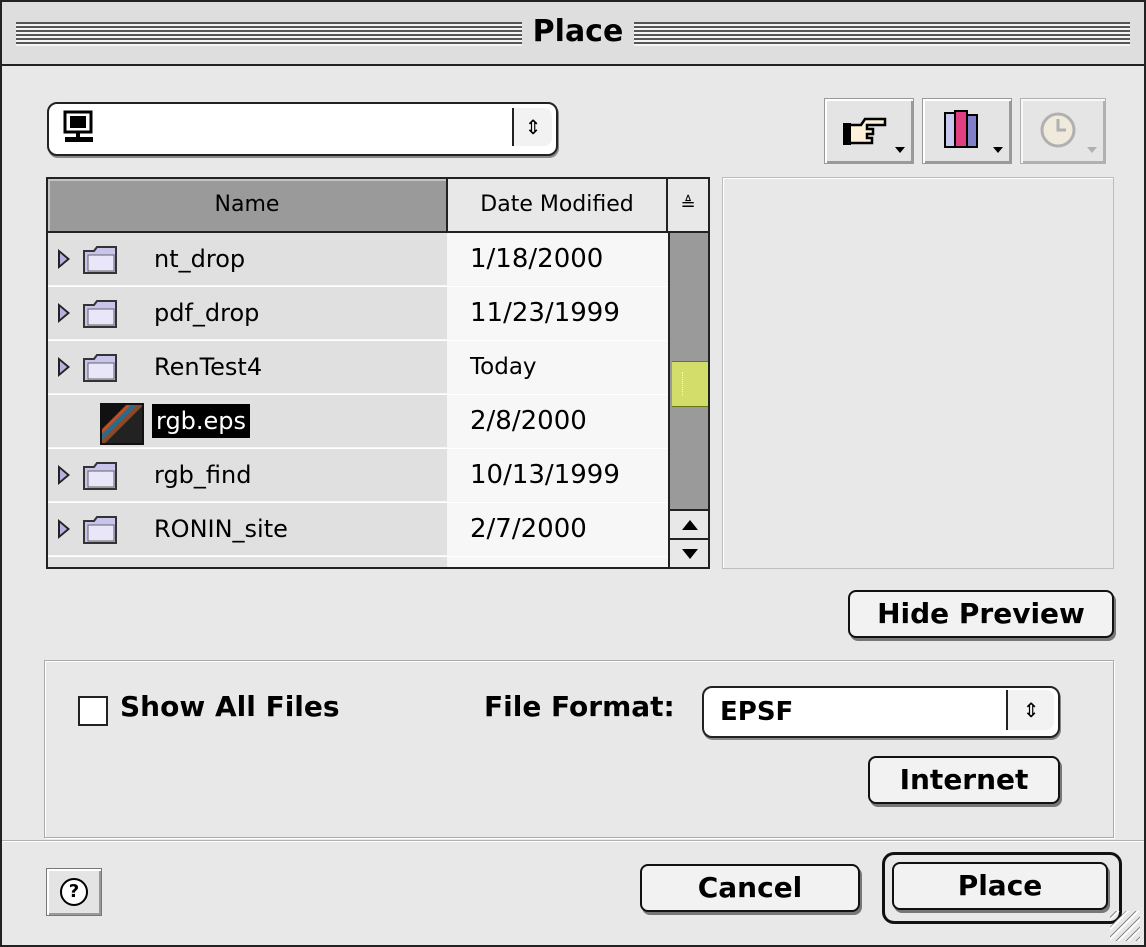 The image size is (1146, 947). What do you see at coordinates (269, 34) in the screenshot?
I see `title-stripes-left` at bounding box center [269, 34].